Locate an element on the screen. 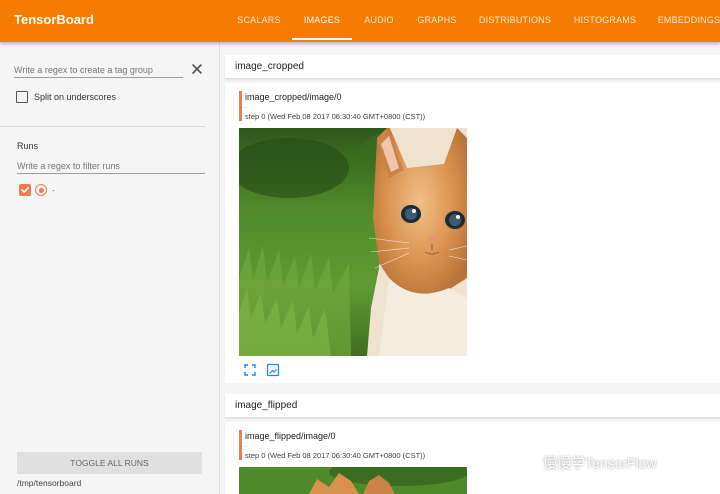 The width and height of the screenshot is (720, 494). toggle-all-runs-button: TOGGLE ALL RUNS is located at coordinates (109, 463).